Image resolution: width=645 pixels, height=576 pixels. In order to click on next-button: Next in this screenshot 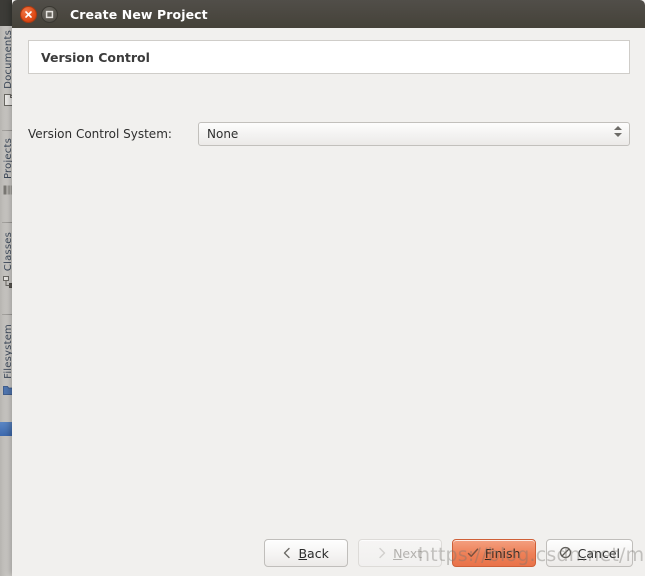, I will do `click(399, 553)`.